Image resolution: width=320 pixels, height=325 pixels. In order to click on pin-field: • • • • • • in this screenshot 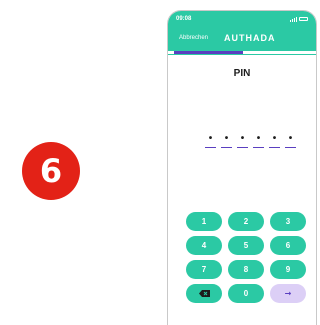, I will do `click(250, 141)`.